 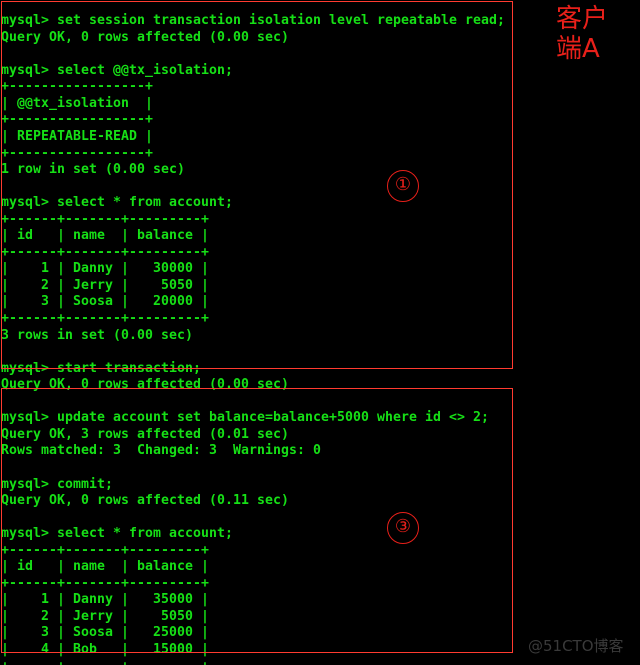 What do you see at coordinates (403, 528) in the screenshot?
I see `annotation-marker-3: ③` at bounding box center [403, 528].